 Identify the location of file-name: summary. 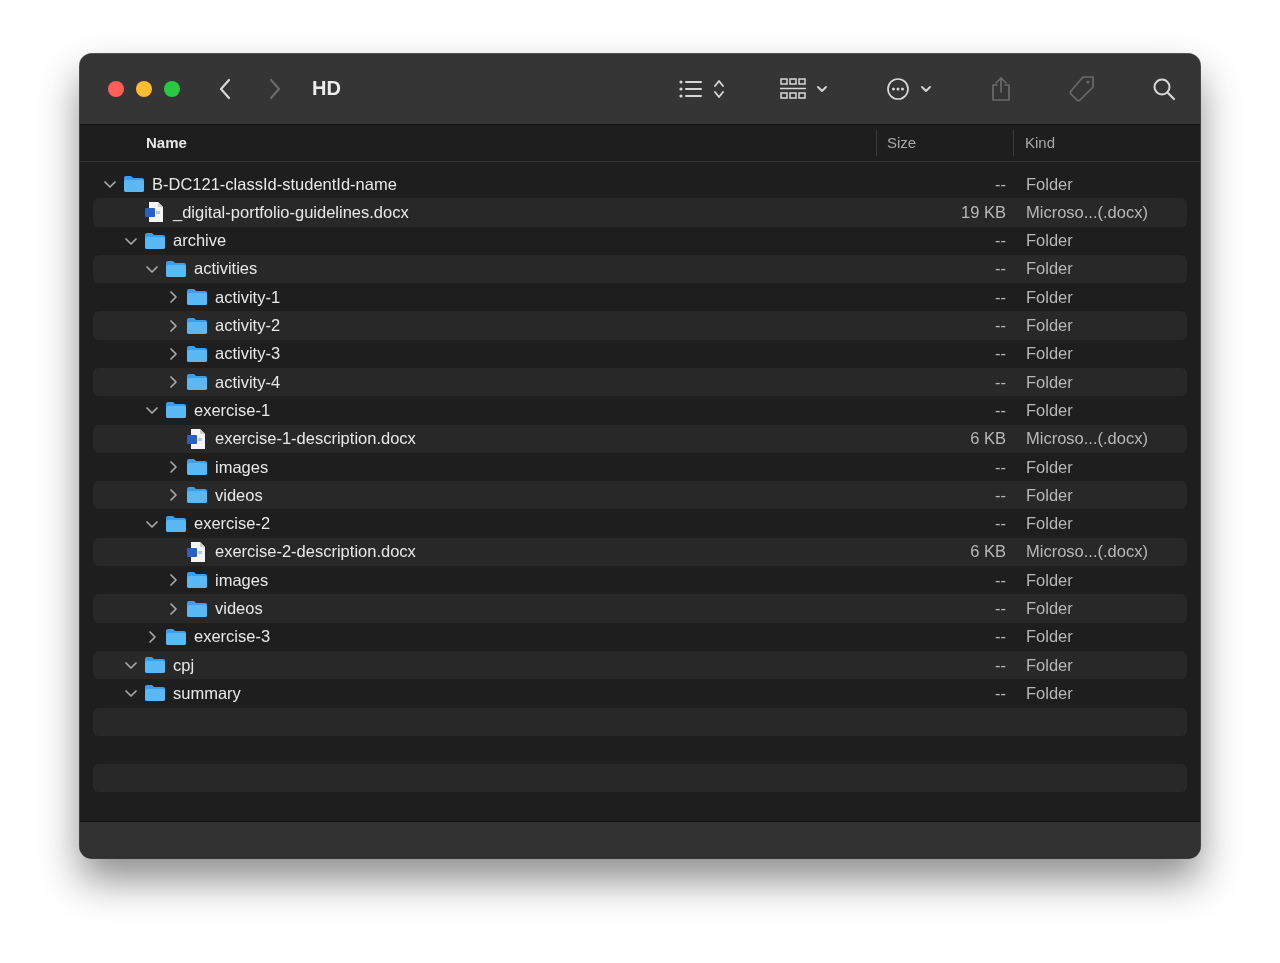
(207, 693).